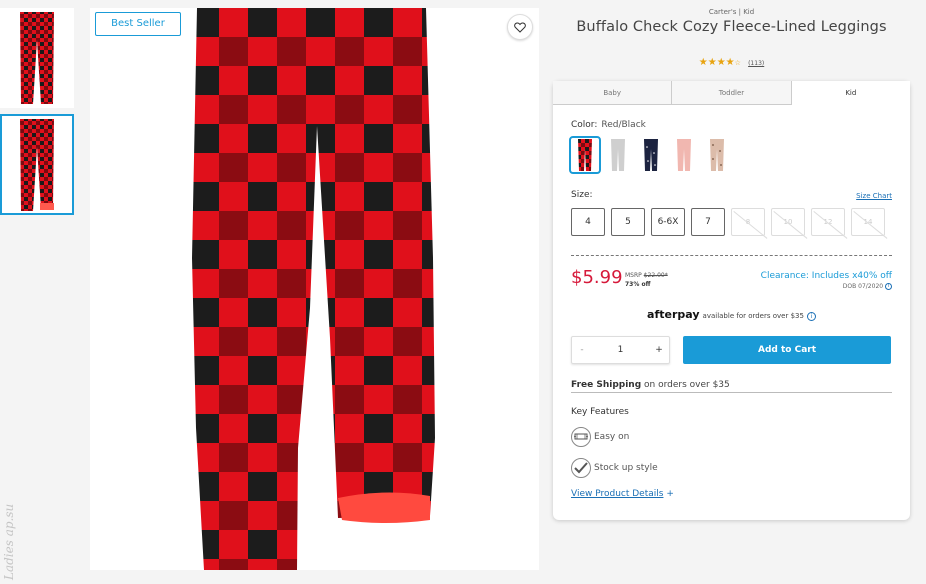  I want to click on key-features-title: Key Features, so click(600, 412).